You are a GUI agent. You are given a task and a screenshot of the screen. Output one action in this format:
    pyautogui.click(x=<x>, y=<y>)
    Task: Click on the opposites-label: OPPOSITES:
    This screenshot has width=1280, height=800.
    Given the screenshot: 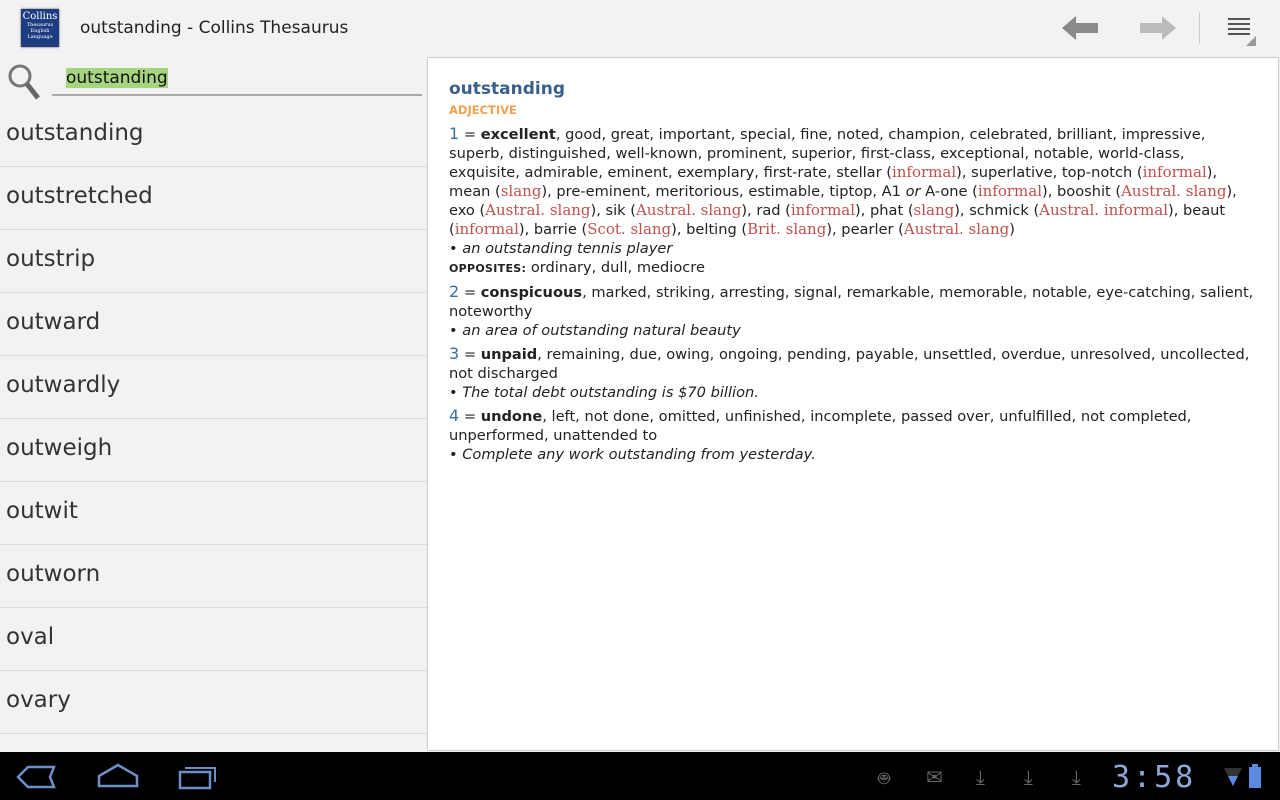 What is the action you would take?
    pyautogui.click(x=488, y=268)
    